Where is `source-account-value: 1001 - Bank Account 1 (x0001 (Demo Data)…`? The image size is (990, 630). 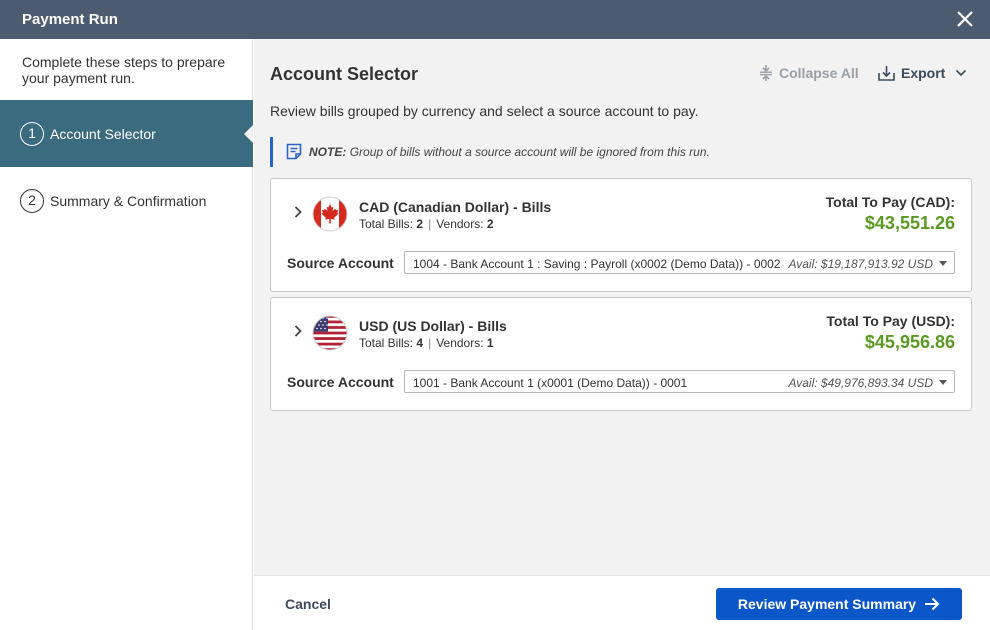 source-account-value: 1001 - Bank Account 1 (x0001 (Demo Data)… is located at coordinates (550, 383).